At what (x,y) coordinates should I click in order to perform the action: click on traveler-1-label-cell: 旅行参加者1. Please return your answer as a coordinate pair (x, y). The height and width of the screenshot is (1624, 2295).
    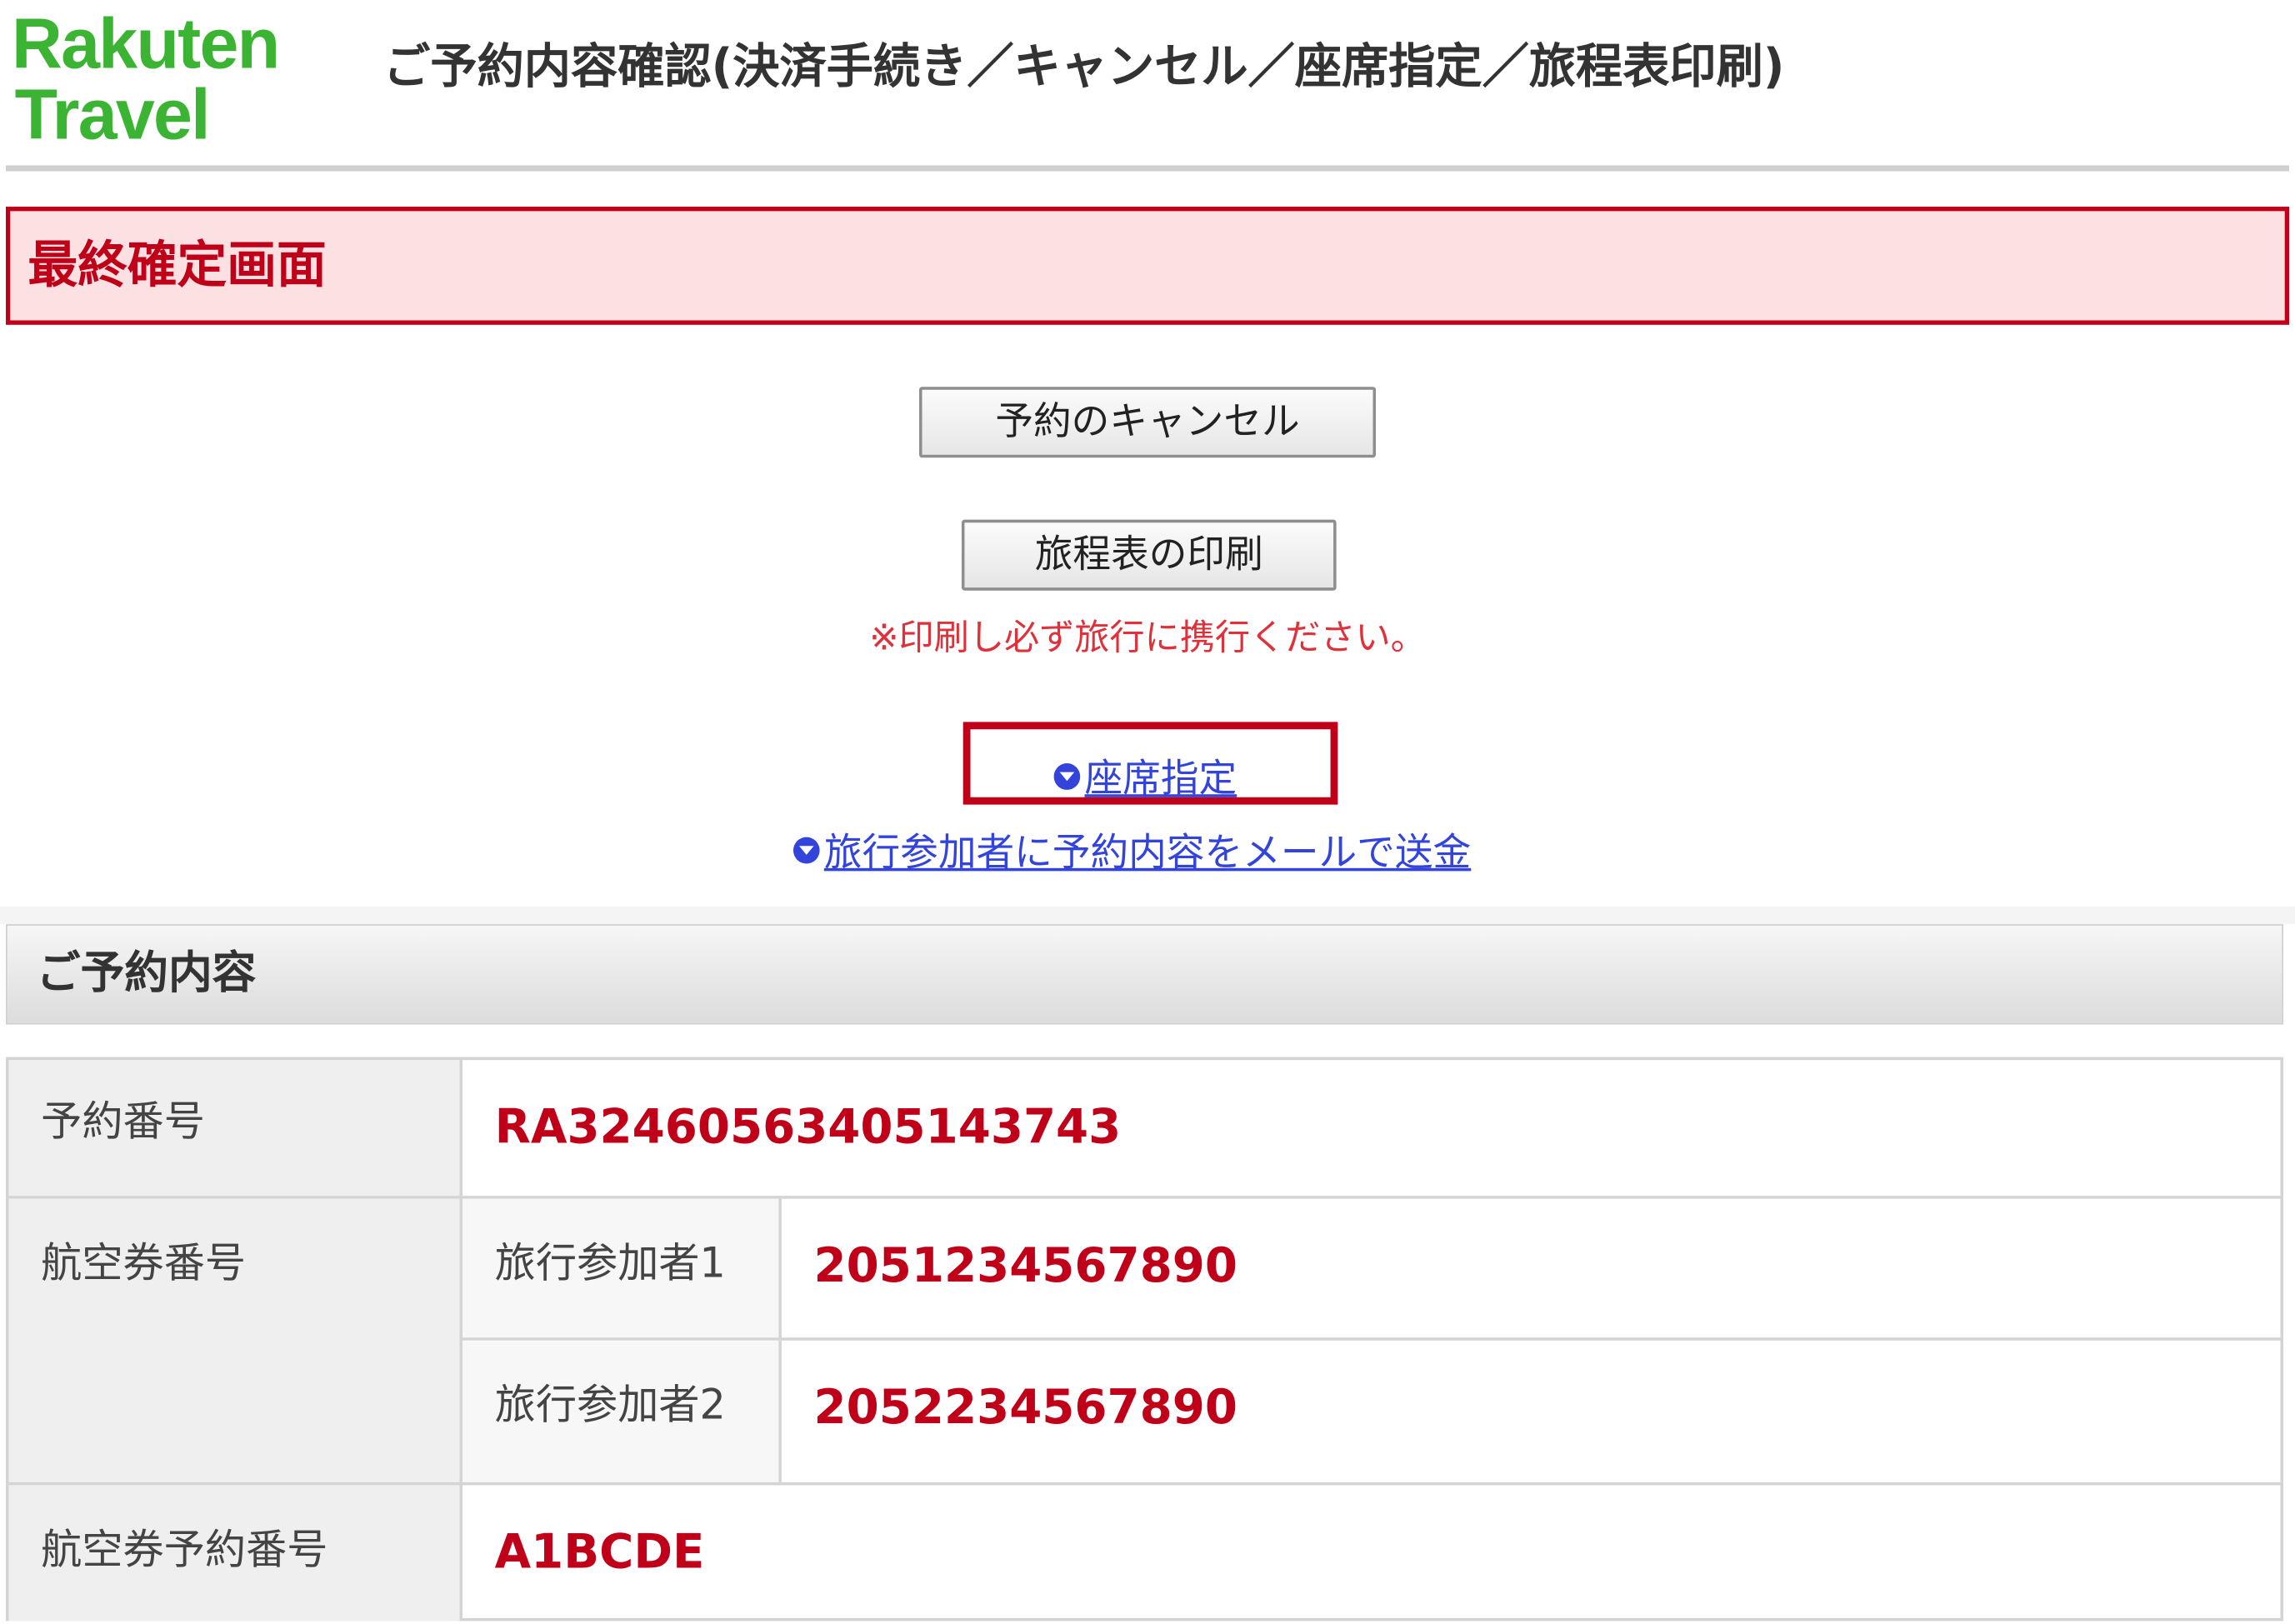
    Looking at the image, I should click on (622, 1268).